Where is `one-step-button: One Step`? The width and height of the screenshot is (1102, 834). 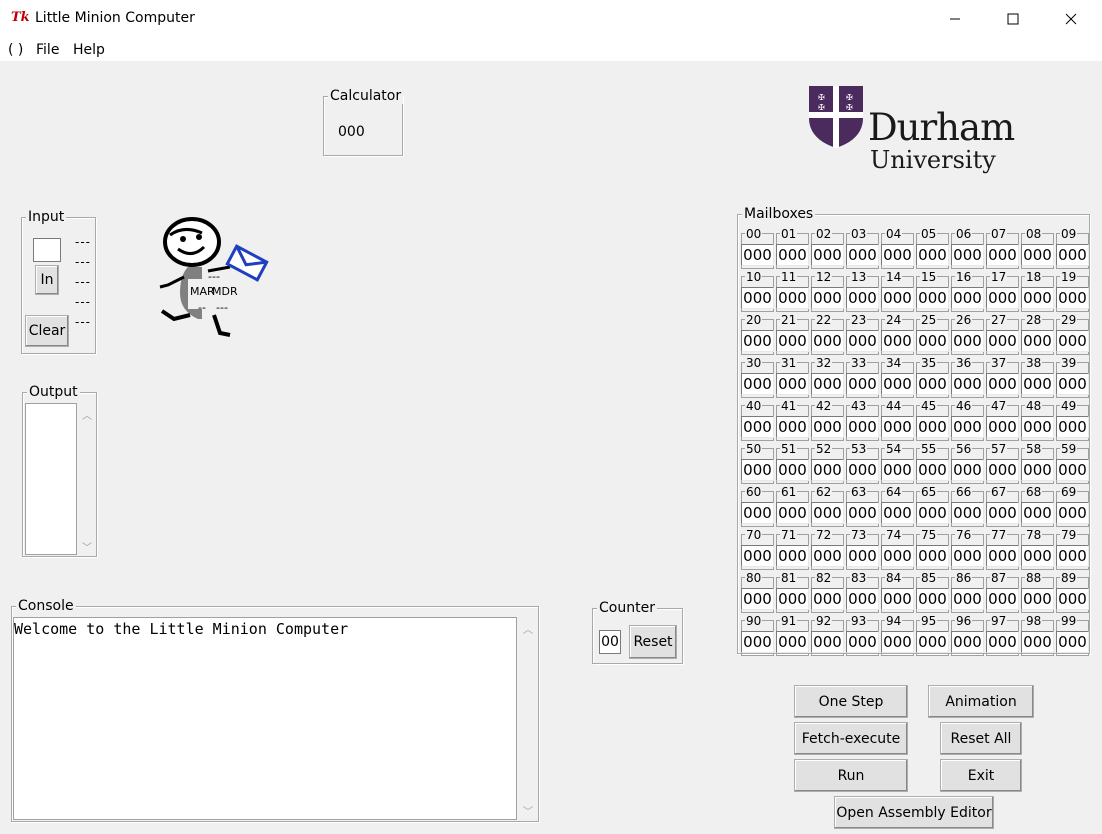
one-step-button: One Step is located at coordinates (851, 701).